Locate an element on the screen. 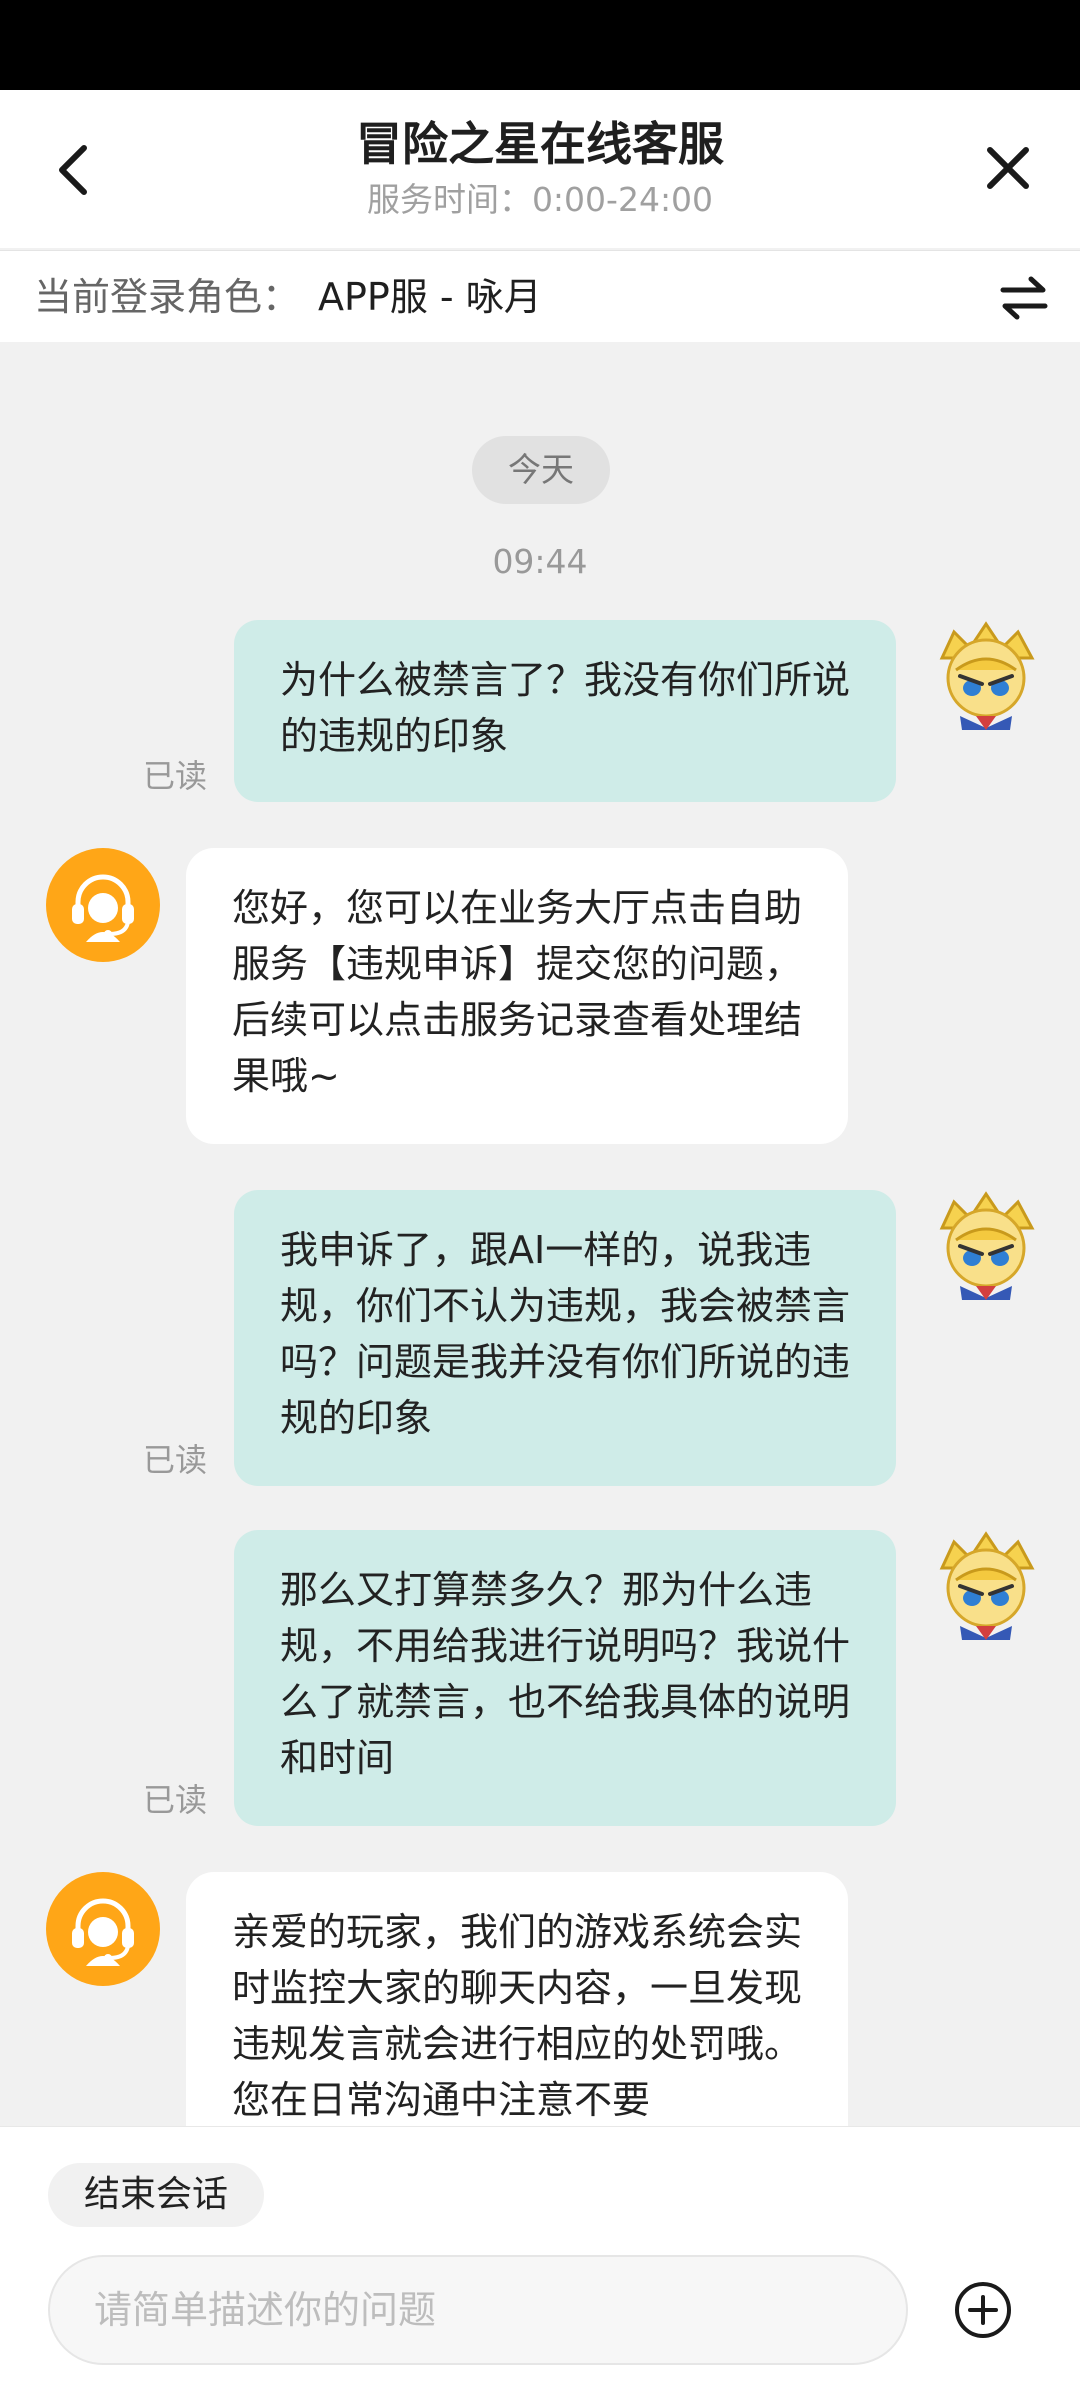 Image resolution: width=1080 pixels, height=2401 pixels. composer-panel: 结束会话 is located at coordinates (540, 2263).